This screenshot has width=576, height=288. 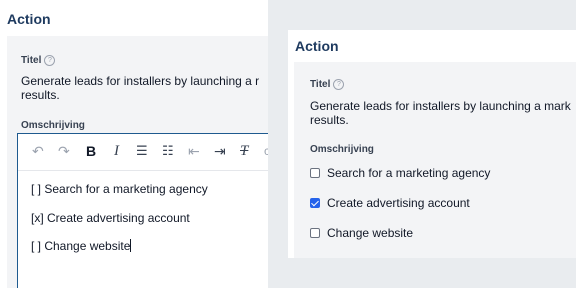 What do you see at coordinates (194, 151) in the screenshot?
I see `outdent-icon: ⇤` at bounding box center [194, 151].